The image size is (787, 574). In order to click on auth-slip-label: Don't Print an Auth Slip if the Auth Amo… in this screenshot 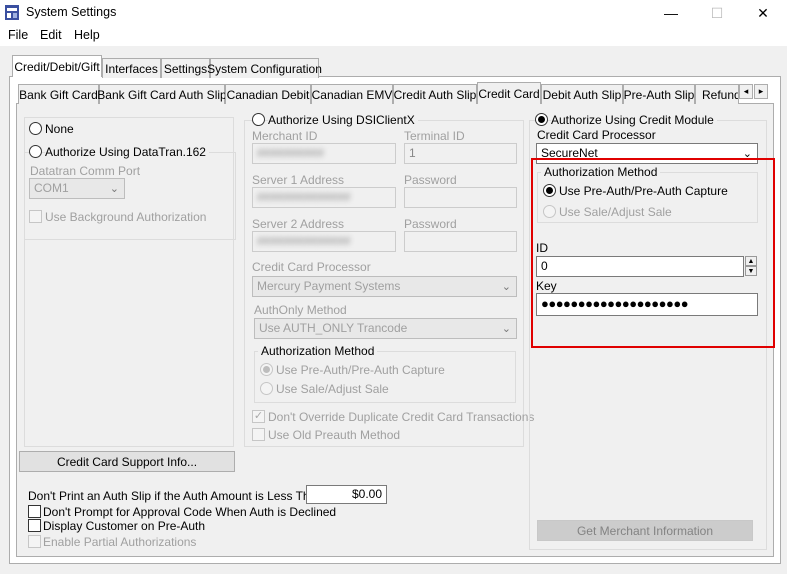, I will do `click(175, 496)`.